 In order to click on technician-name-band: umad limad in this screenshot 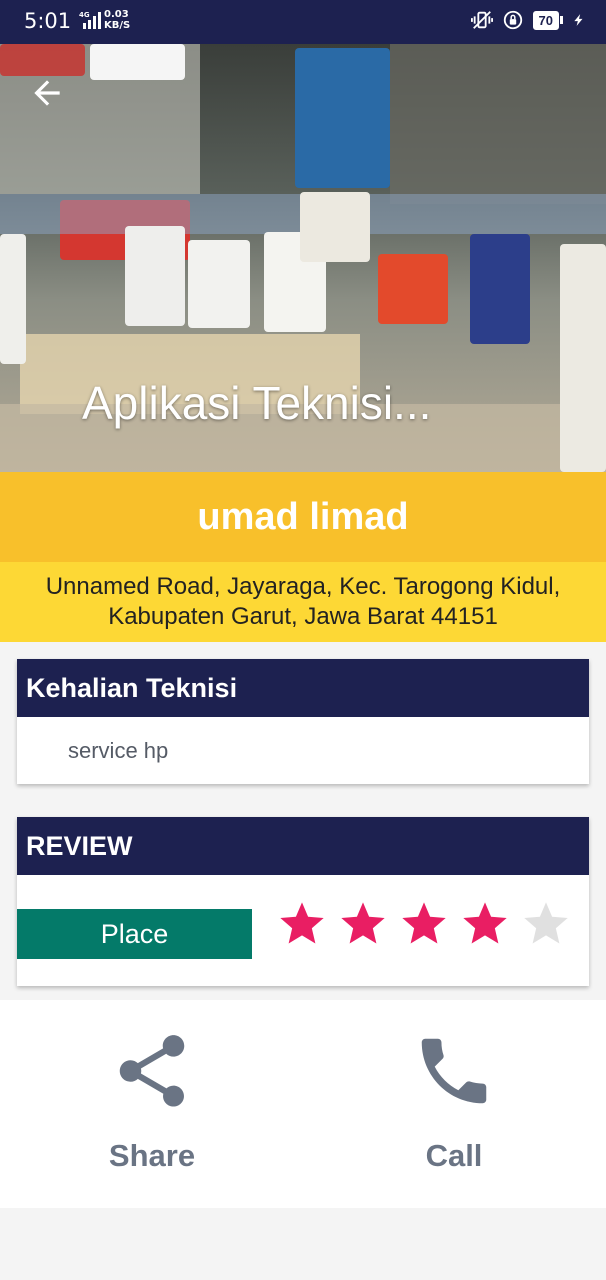, I will do `click(303, 517)`.